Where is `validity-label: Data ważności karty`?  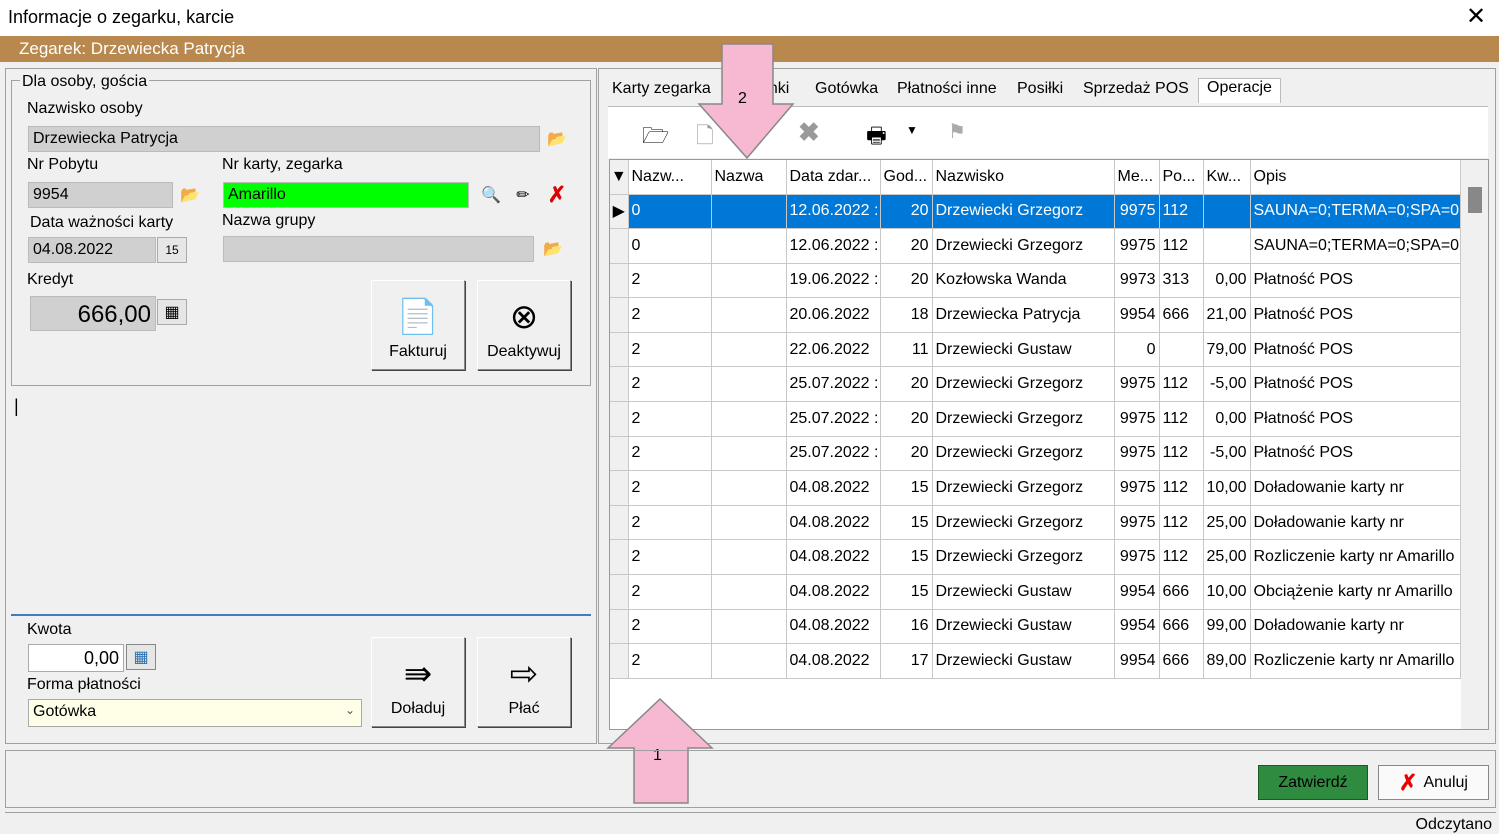
validity-label: Data ważności karty is located at coordinates (102, 222).